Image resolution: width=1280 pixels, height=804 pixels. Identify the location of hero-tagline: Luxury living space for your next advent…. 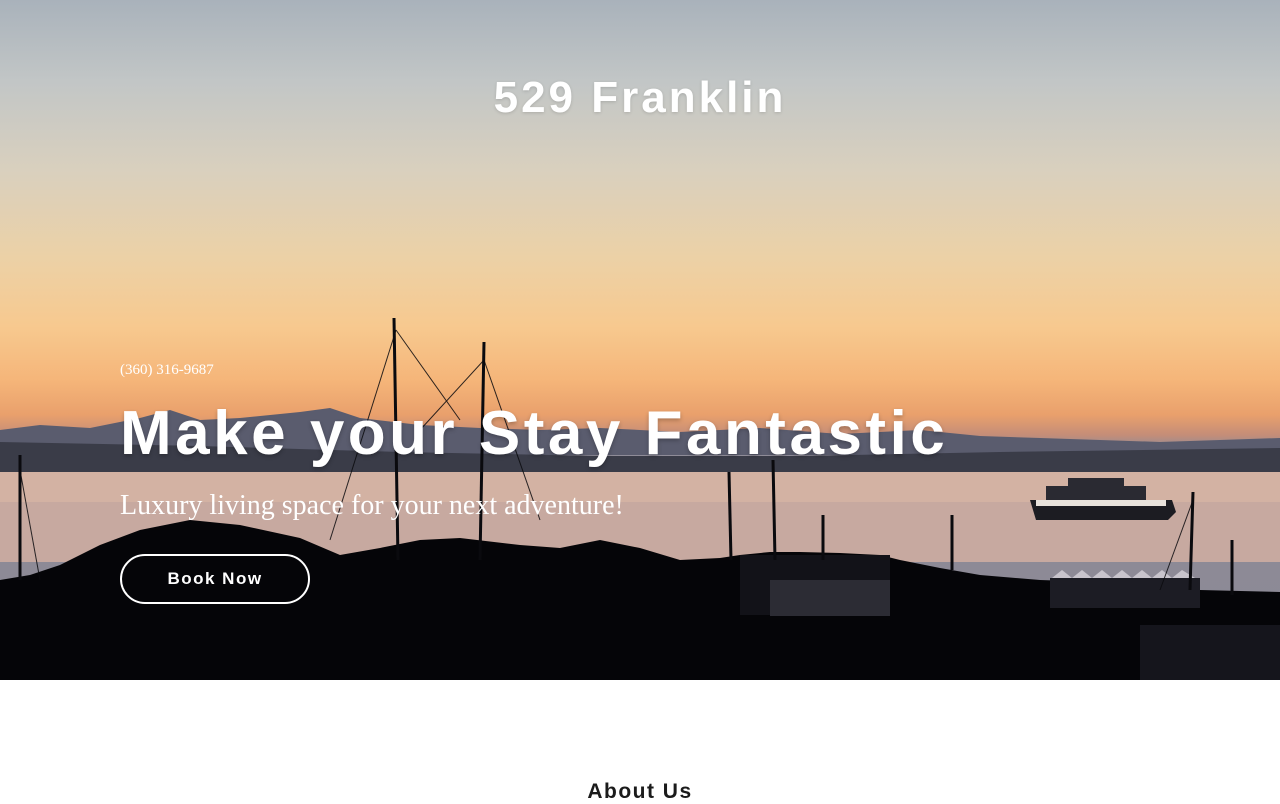
(372, 505).